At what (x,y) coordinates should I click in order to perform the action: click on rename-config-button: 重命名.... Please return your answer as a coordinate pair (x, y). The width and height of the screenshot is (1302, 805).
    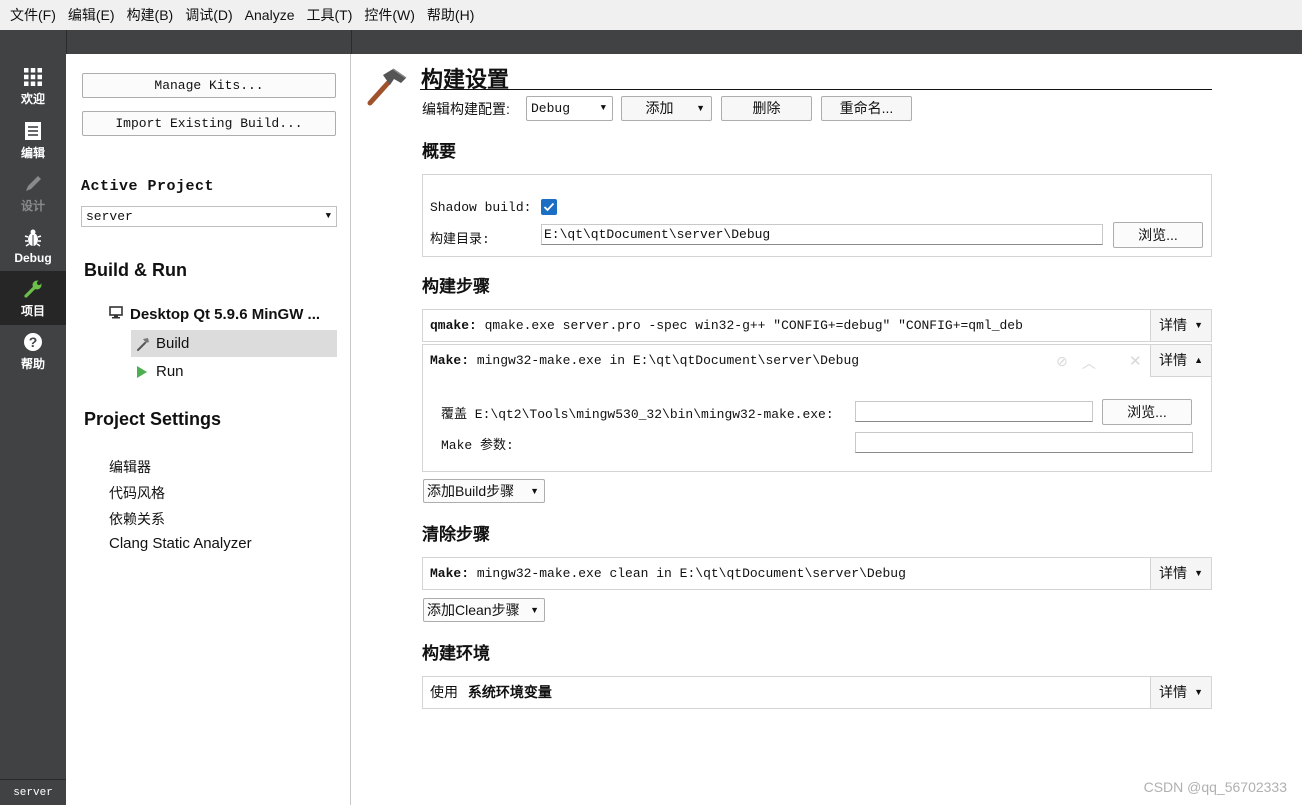
    Looking at the image, I should click on (866, 108).